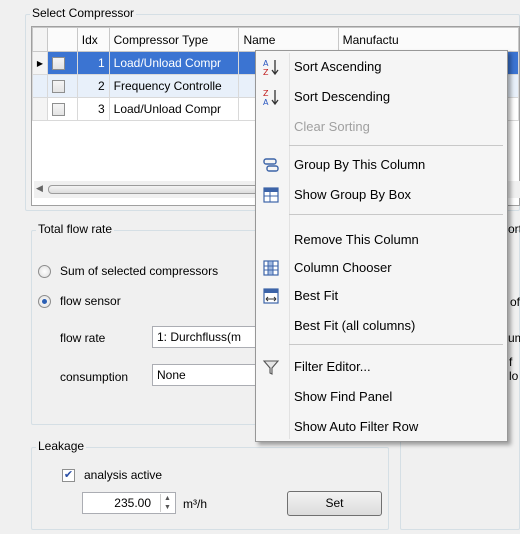 Image resolution: width=520 pixels, height=534 pixels. I want to click on spinner-icon: ▲ ▼, so click(167, 503).